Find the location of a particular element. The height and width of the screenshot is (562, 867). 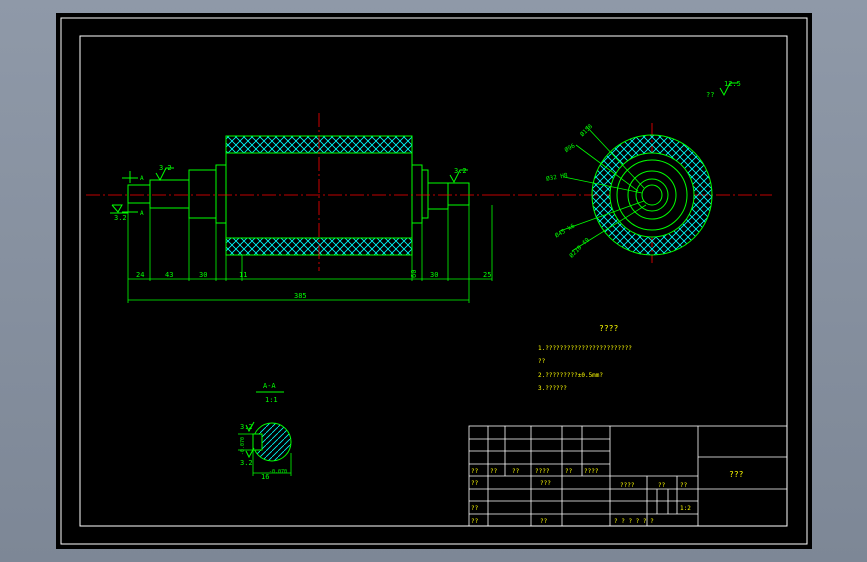

overall-length: 385 is located at coordinates (300, 296).